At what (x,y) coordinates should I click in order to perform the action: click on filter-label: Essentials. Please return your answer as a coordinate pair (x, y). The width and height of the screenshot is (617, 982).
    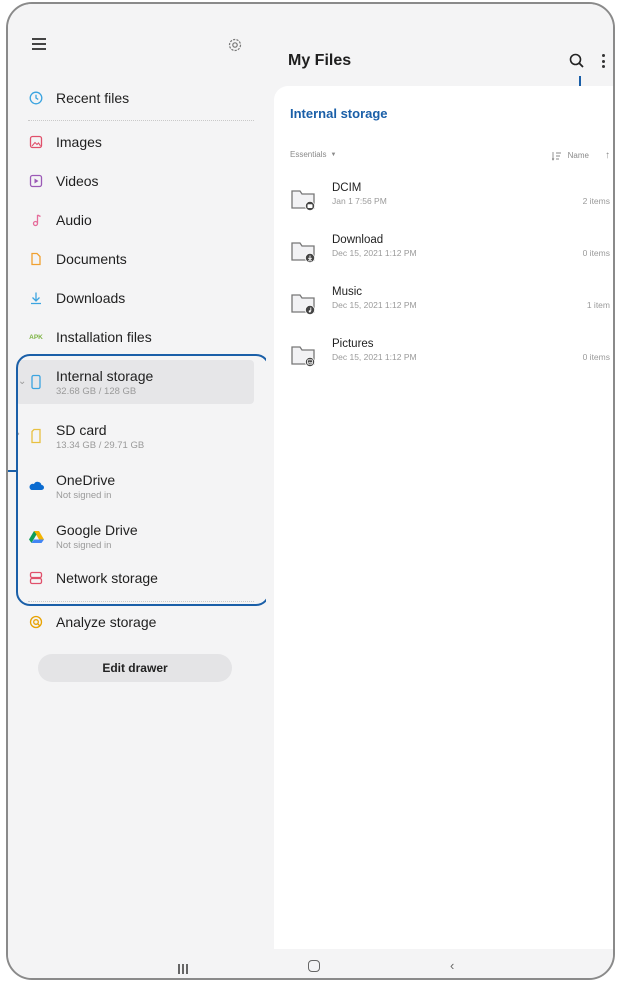
    Looking at the image, I should click on (308, 154).